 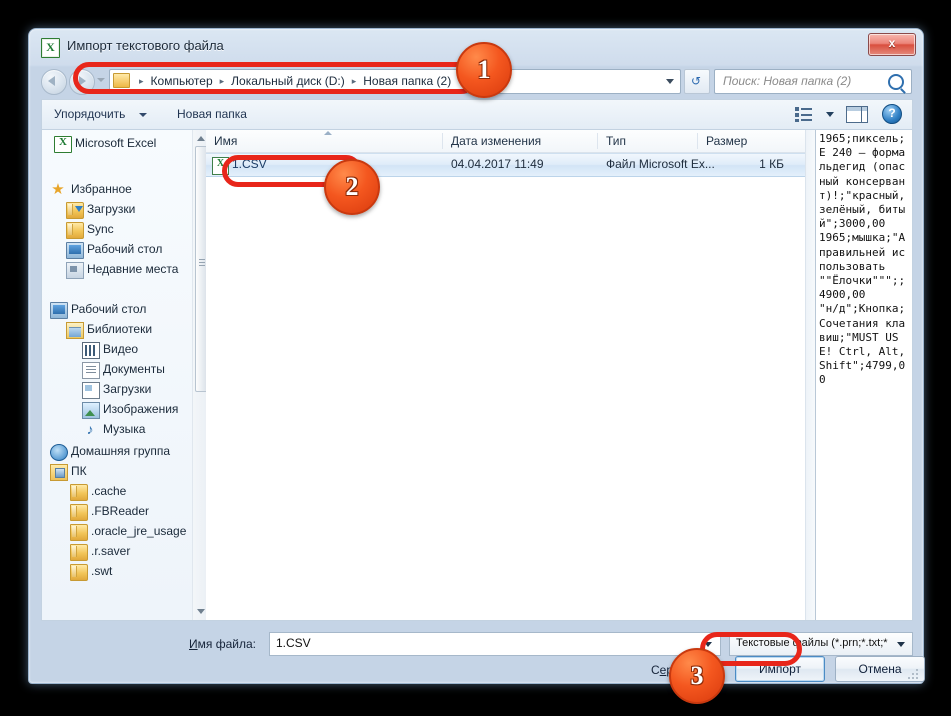 I want to click on sidebar-item-label: Sync, so click(x=100, y=229).